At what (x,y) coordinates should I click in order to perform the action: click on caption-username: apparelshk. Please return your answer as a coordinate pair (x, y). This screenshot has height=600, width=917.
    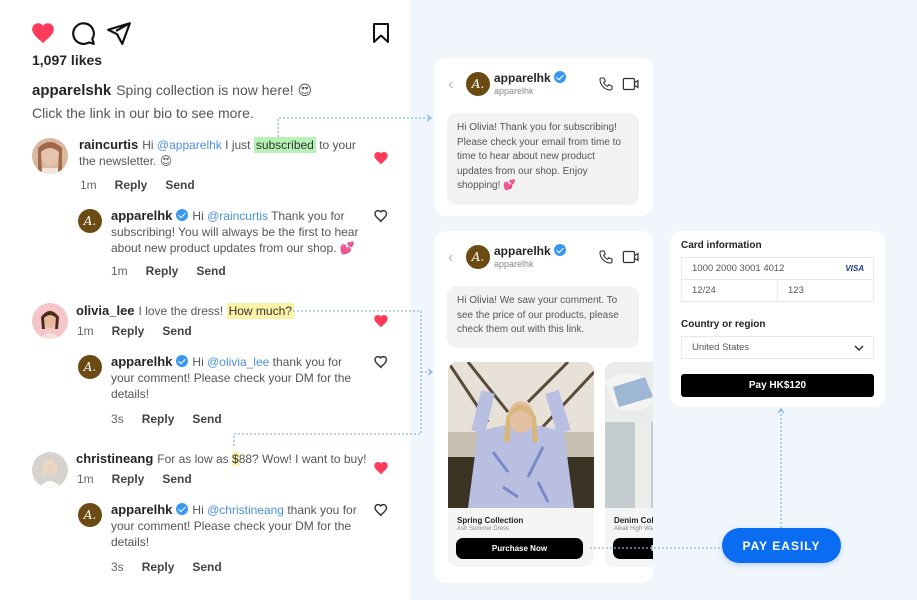
    Looking at the image, I should click on (71, 90).